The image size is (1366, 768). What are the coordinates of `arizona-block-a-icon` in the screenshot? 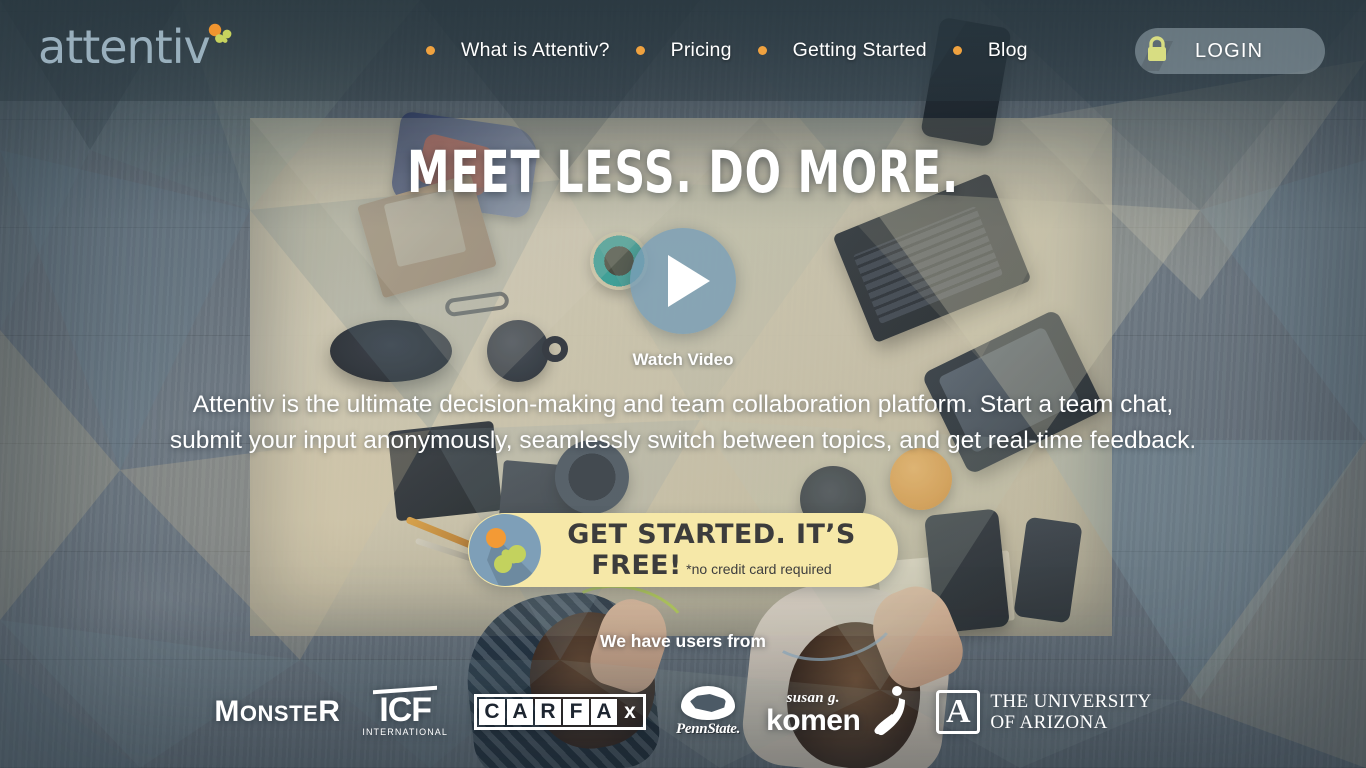 It's located at (958, 712).